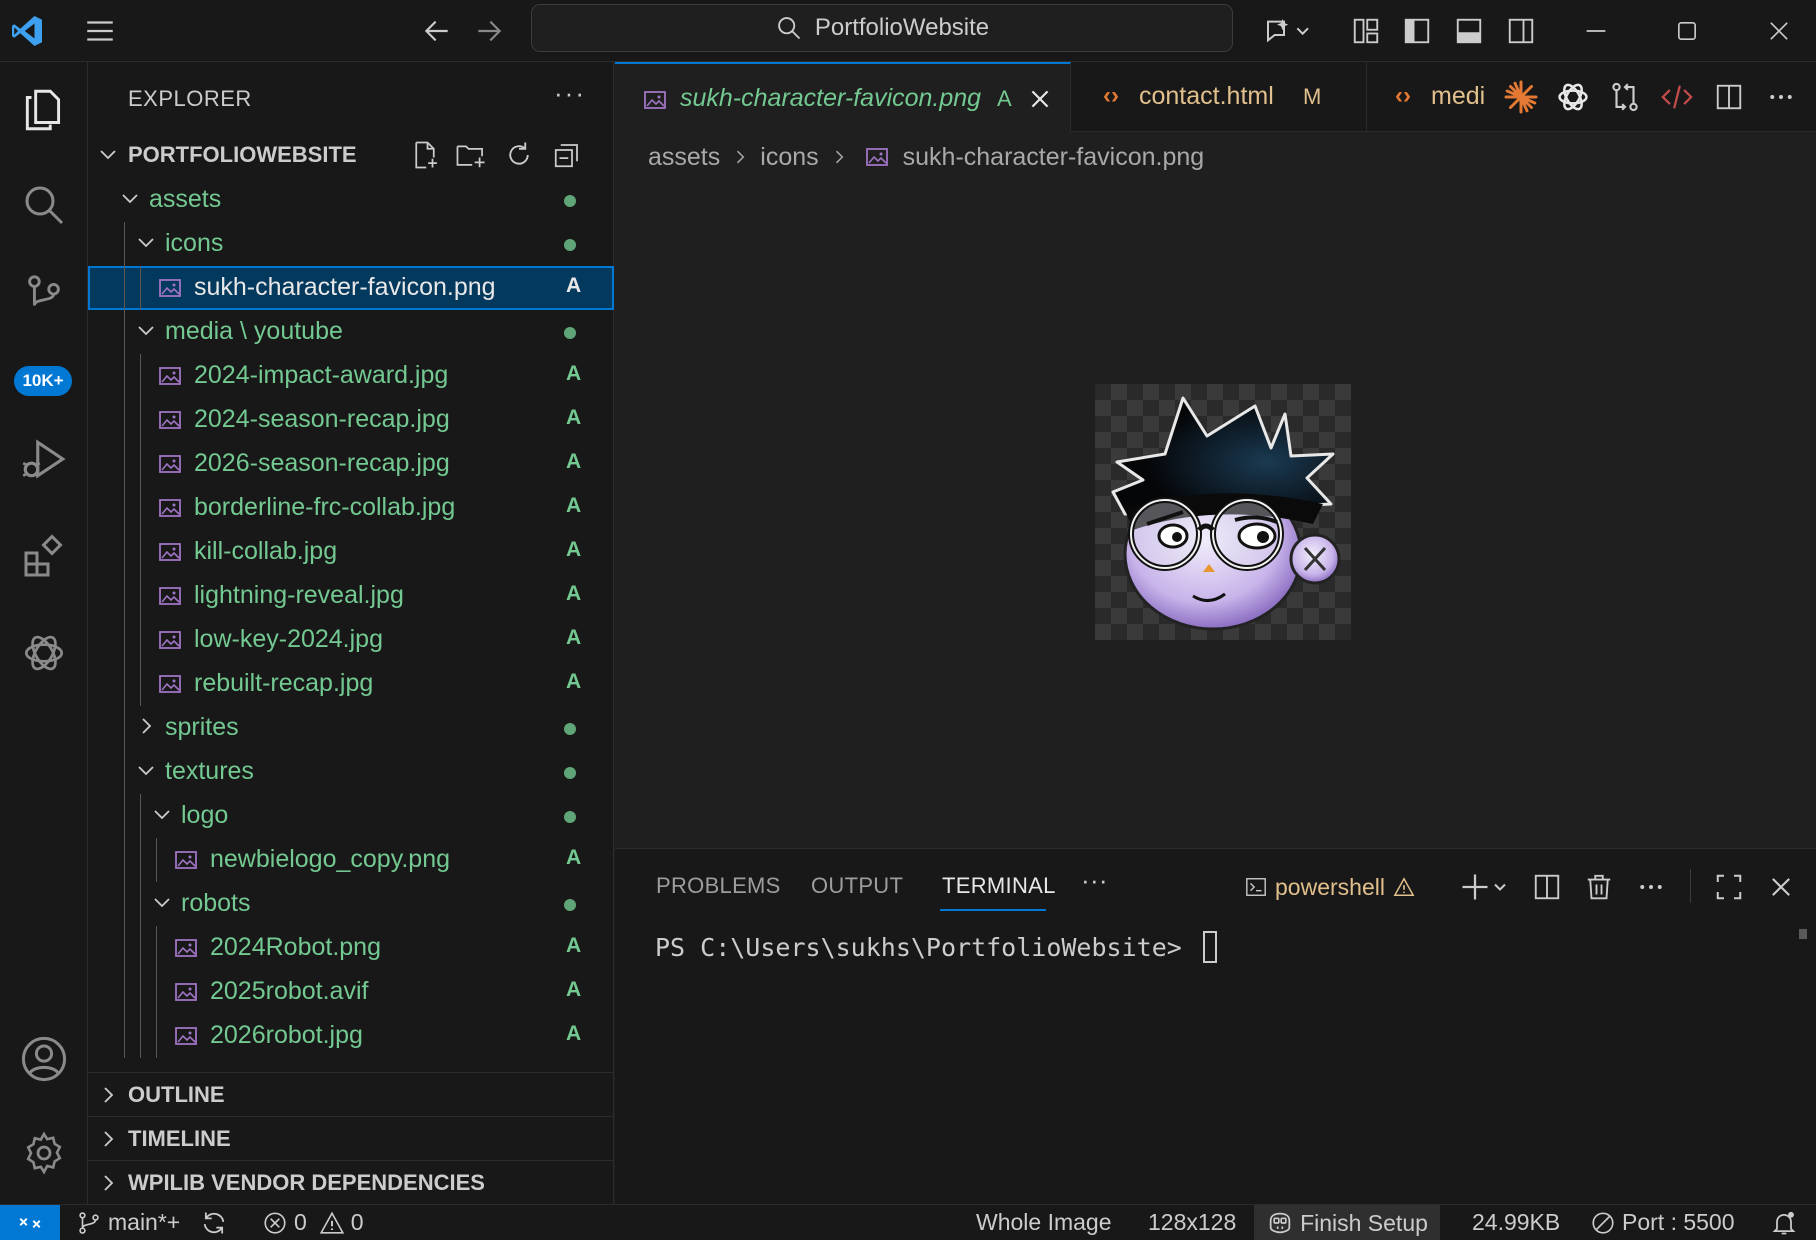 The height and width of the screenshot is (1240, 1816). What do you see at coordinates (567, 155) in the screenshot?
I see `collapse-folders-icon` at bounding box center [567, 155].